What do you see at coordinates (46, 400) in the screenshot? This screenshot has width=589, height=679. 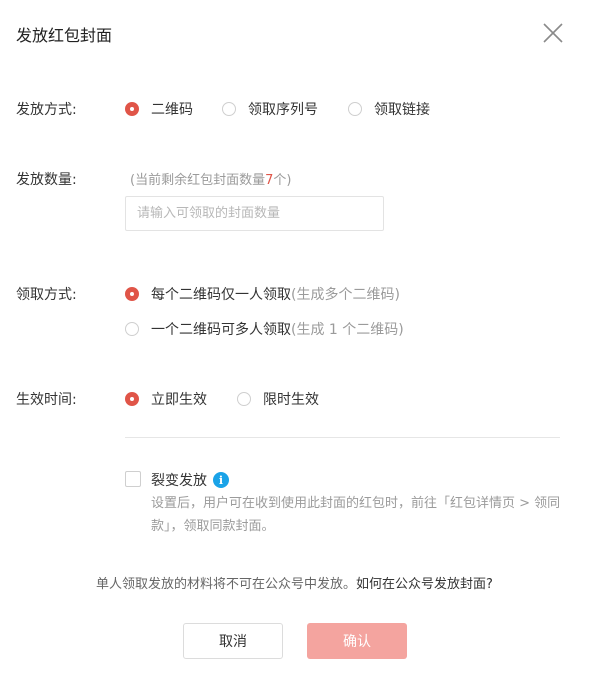 I see `effective-label: 生效时间:` at bounding box center [46, 400].